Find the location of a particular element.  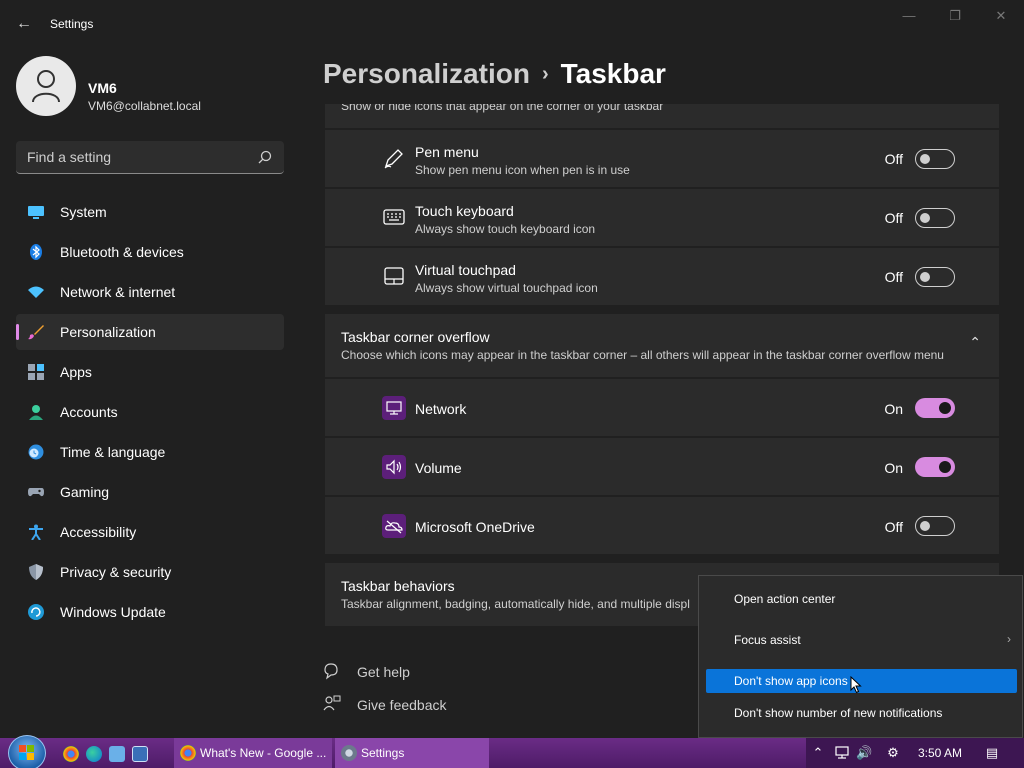

mouse-cursor-icon is located at coordinates (856, 685).